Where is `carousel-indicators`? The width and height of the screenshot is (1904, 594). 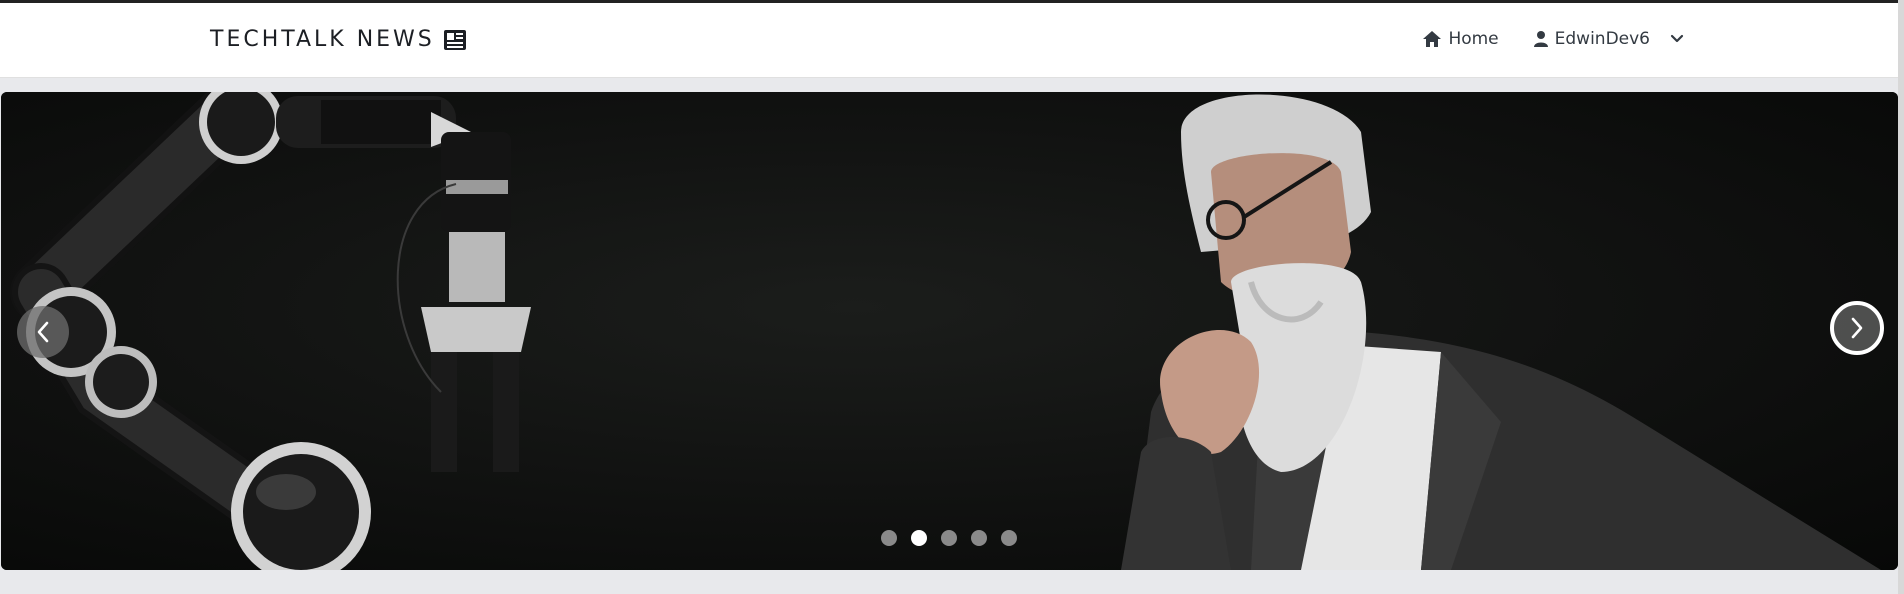
carousel-indicators is located at coordinates (949, 538).